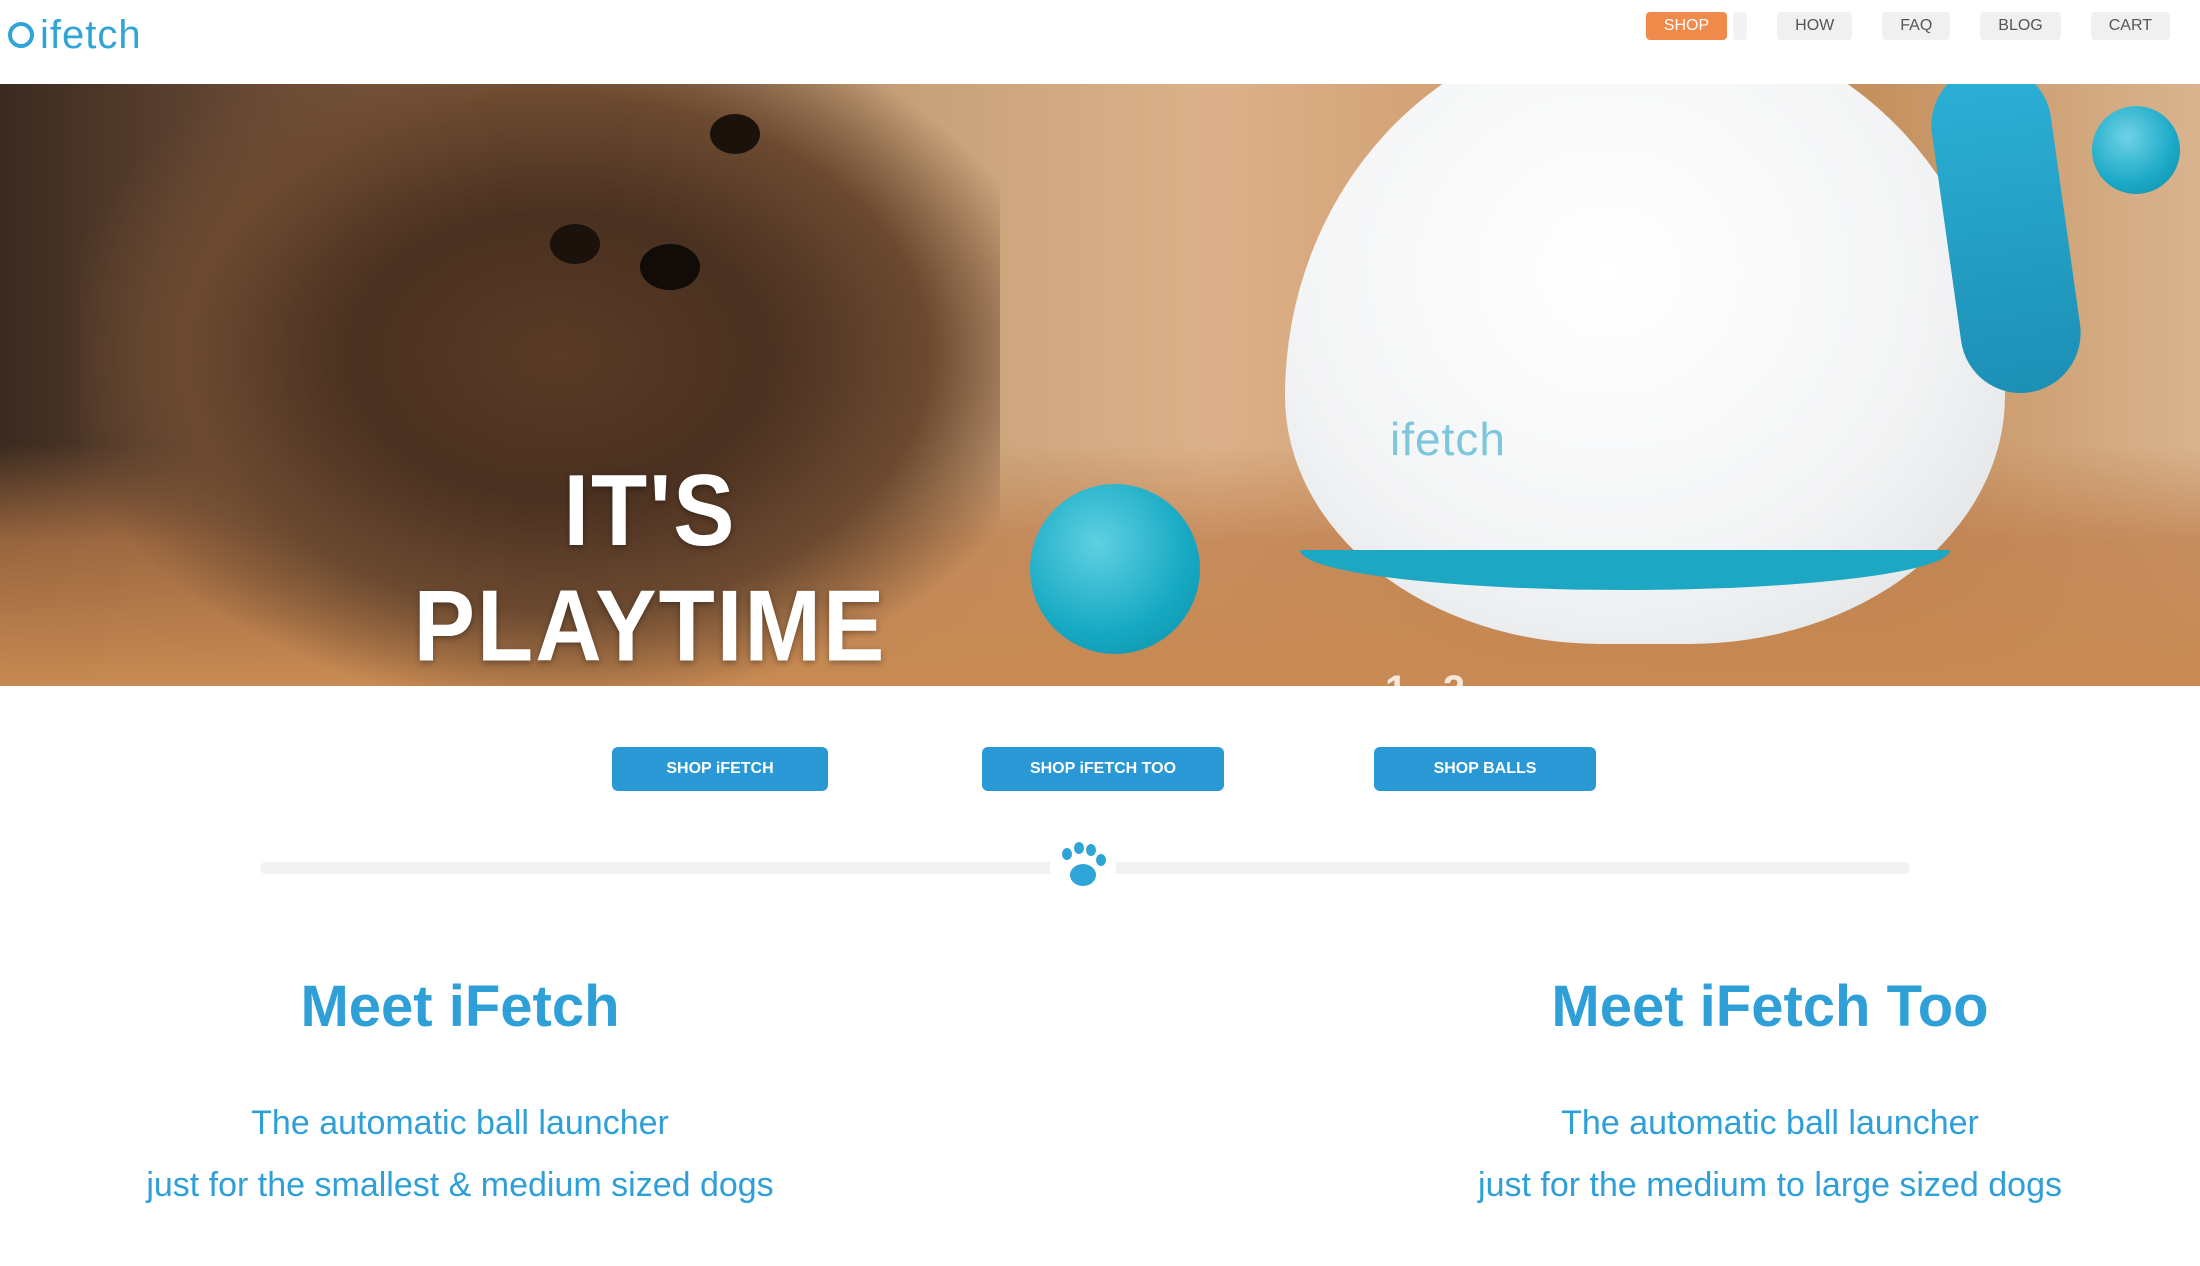 This screenshot has width=2200, height=1266. I want to click on shop-ifetch-too-button: SHOP iFETCH TOO, so click(1103, 769).